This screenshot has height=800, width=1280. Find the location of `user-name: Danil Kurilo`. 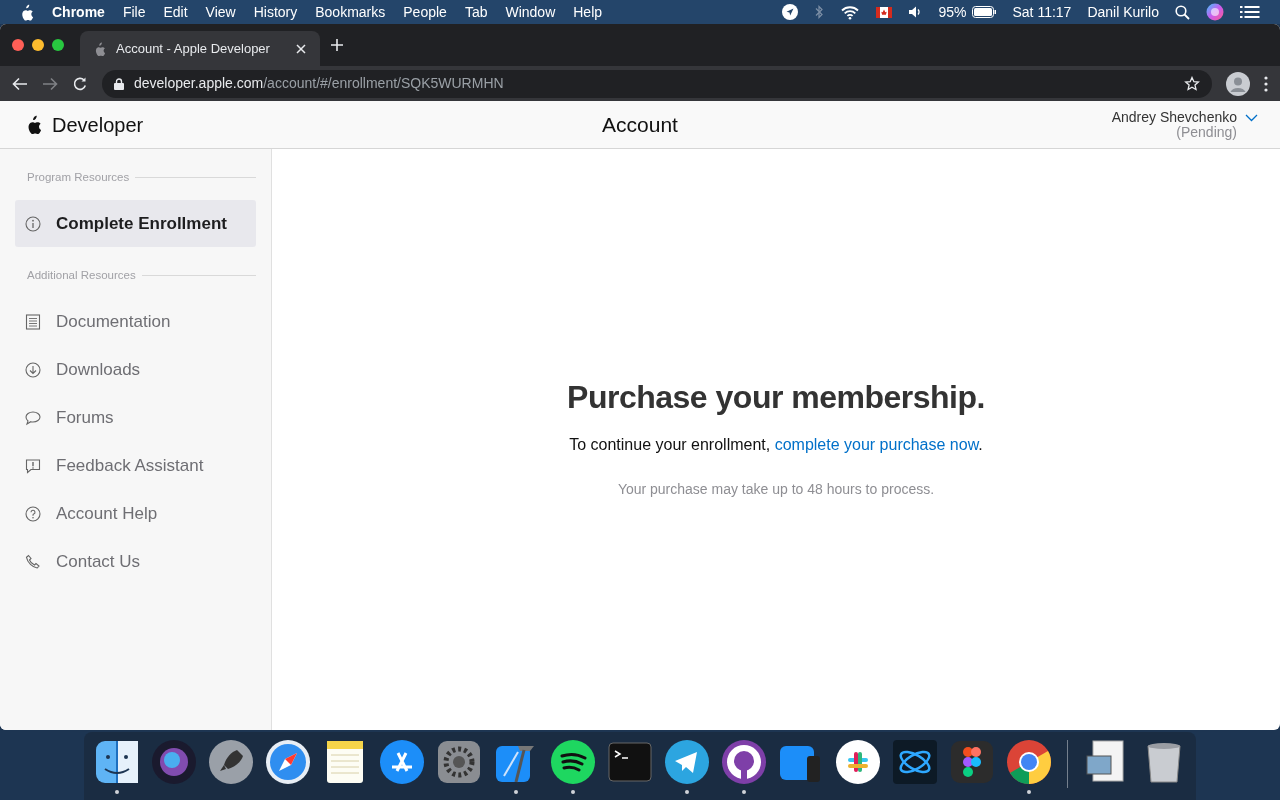

user-name: Danil Kurilo is located at coordinates (1123, 12).